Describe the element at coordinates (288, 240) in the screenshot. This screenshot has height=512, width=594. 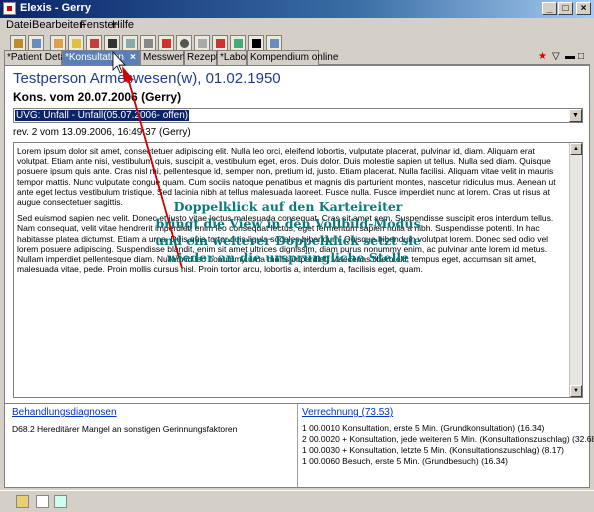
I see `annotation-line: und ein weiterer Doppelklick setzt sie` at that location.